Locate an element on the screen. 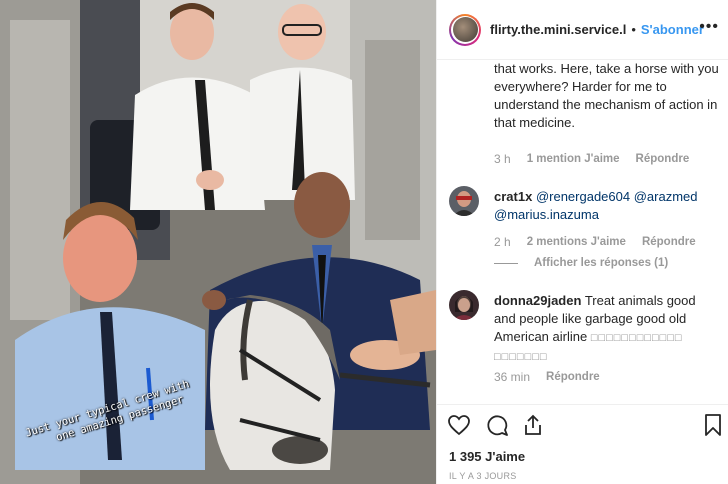 The height and width of the screenshot is (484, 728). comment-2-avatar is located at coordinates (464, 201).